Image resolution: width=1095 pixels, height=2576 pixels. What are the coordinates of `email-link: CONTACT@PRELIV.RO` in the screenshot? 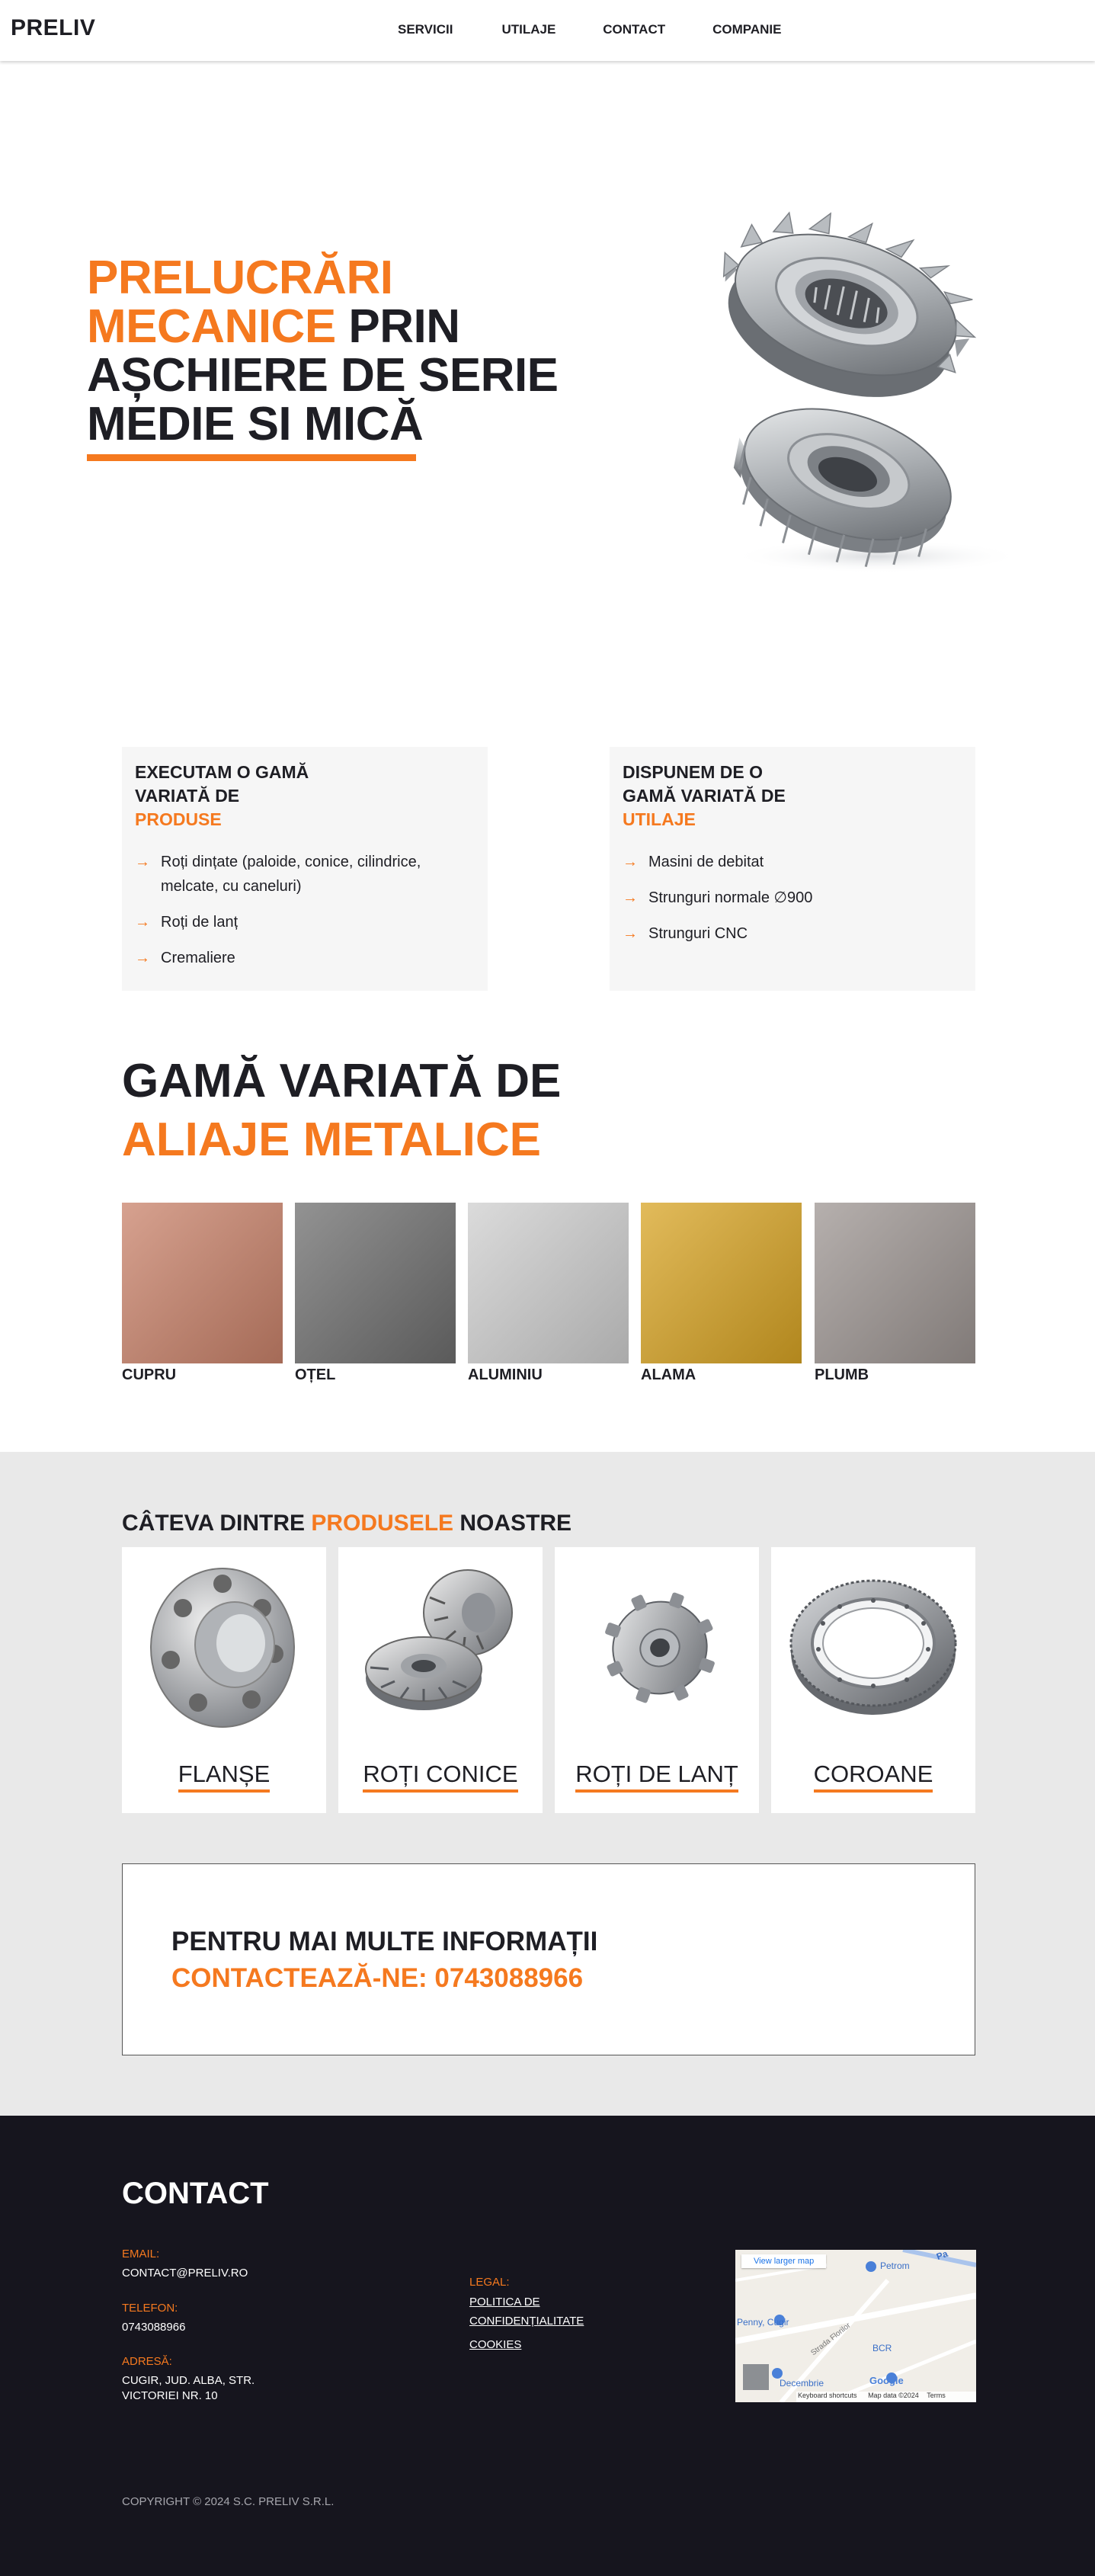 It's located at (185, 2273).